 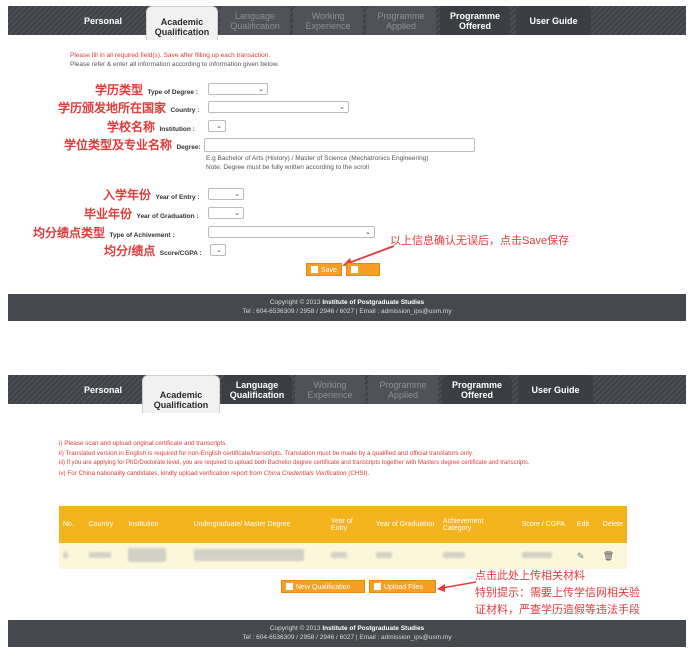 I want to click on edit-icon: ✎, so click(x=581, y=556).